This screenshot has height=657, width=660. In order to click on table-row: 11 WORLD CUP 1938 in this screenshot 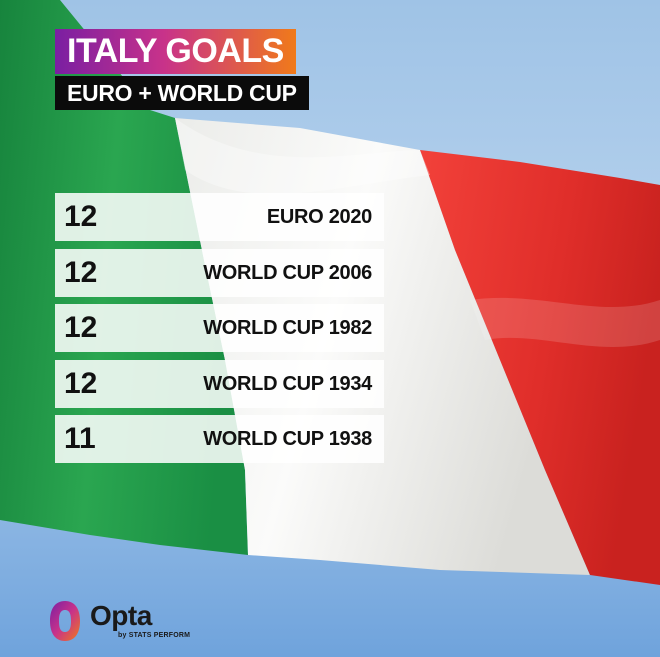, I will do `click(219, 439)`.